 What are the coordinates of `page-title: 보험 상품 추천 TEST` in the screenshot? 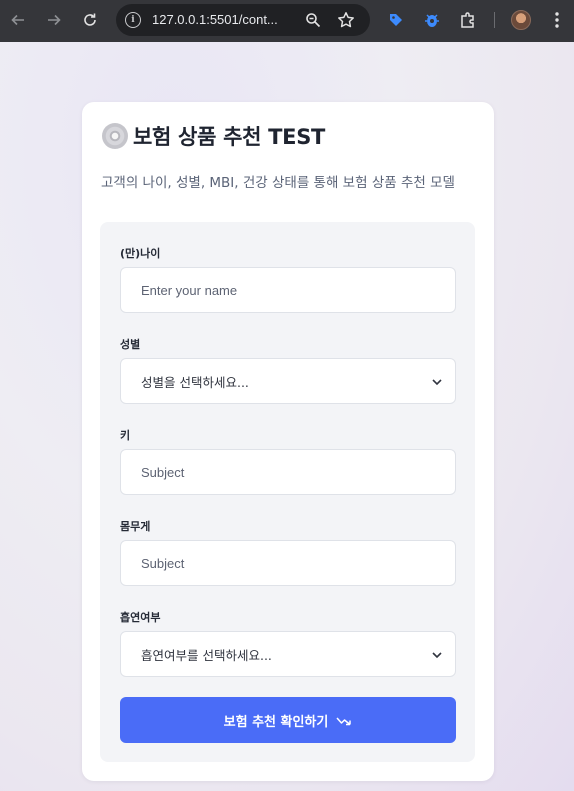 It's located at (229, 137).